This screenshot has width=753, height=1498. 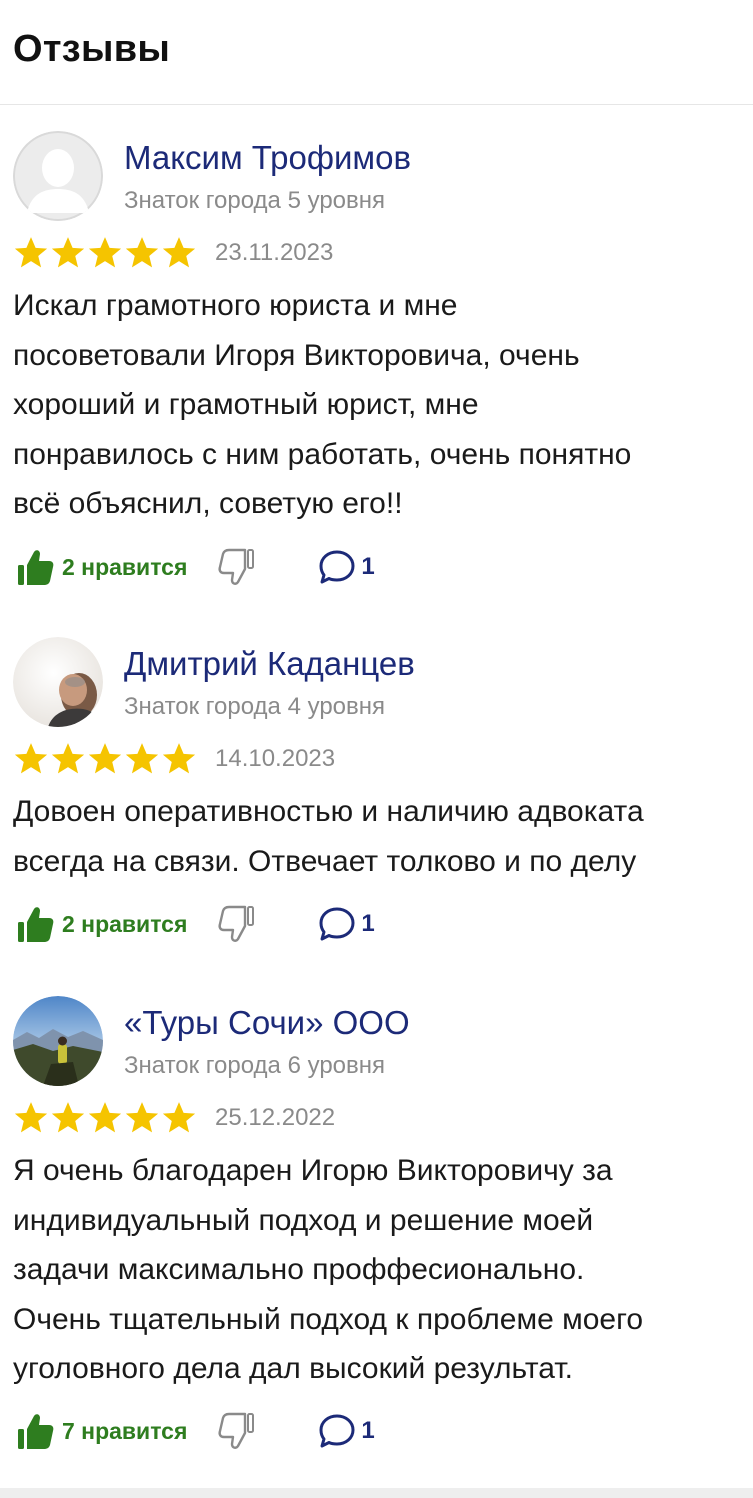 What do you see at coordinates (313, 1170) in the screenshot?
I see `review-text-line: Я очень благодарен Игорю Викторовичу за` at bounding box center [313, 1170].